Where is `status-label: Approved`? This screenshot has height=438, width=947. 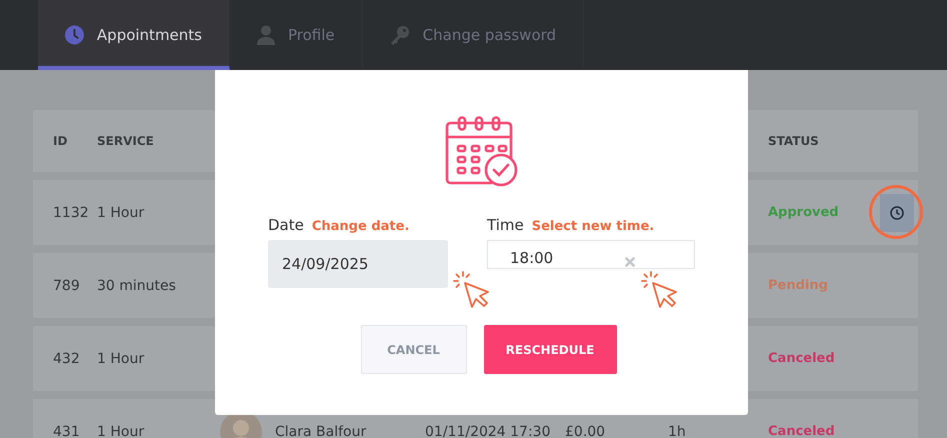 status-label: Approved is located at coordinates (804, 212).